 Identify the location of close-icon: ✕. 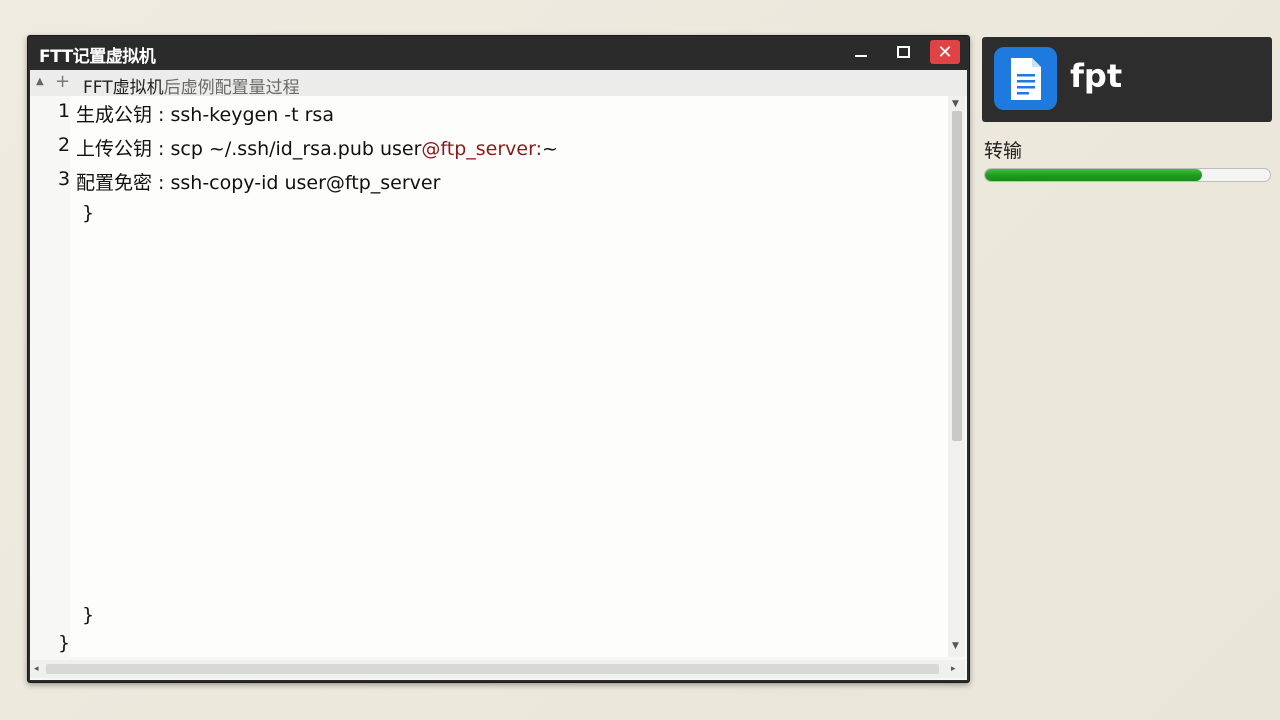
(945, 52).